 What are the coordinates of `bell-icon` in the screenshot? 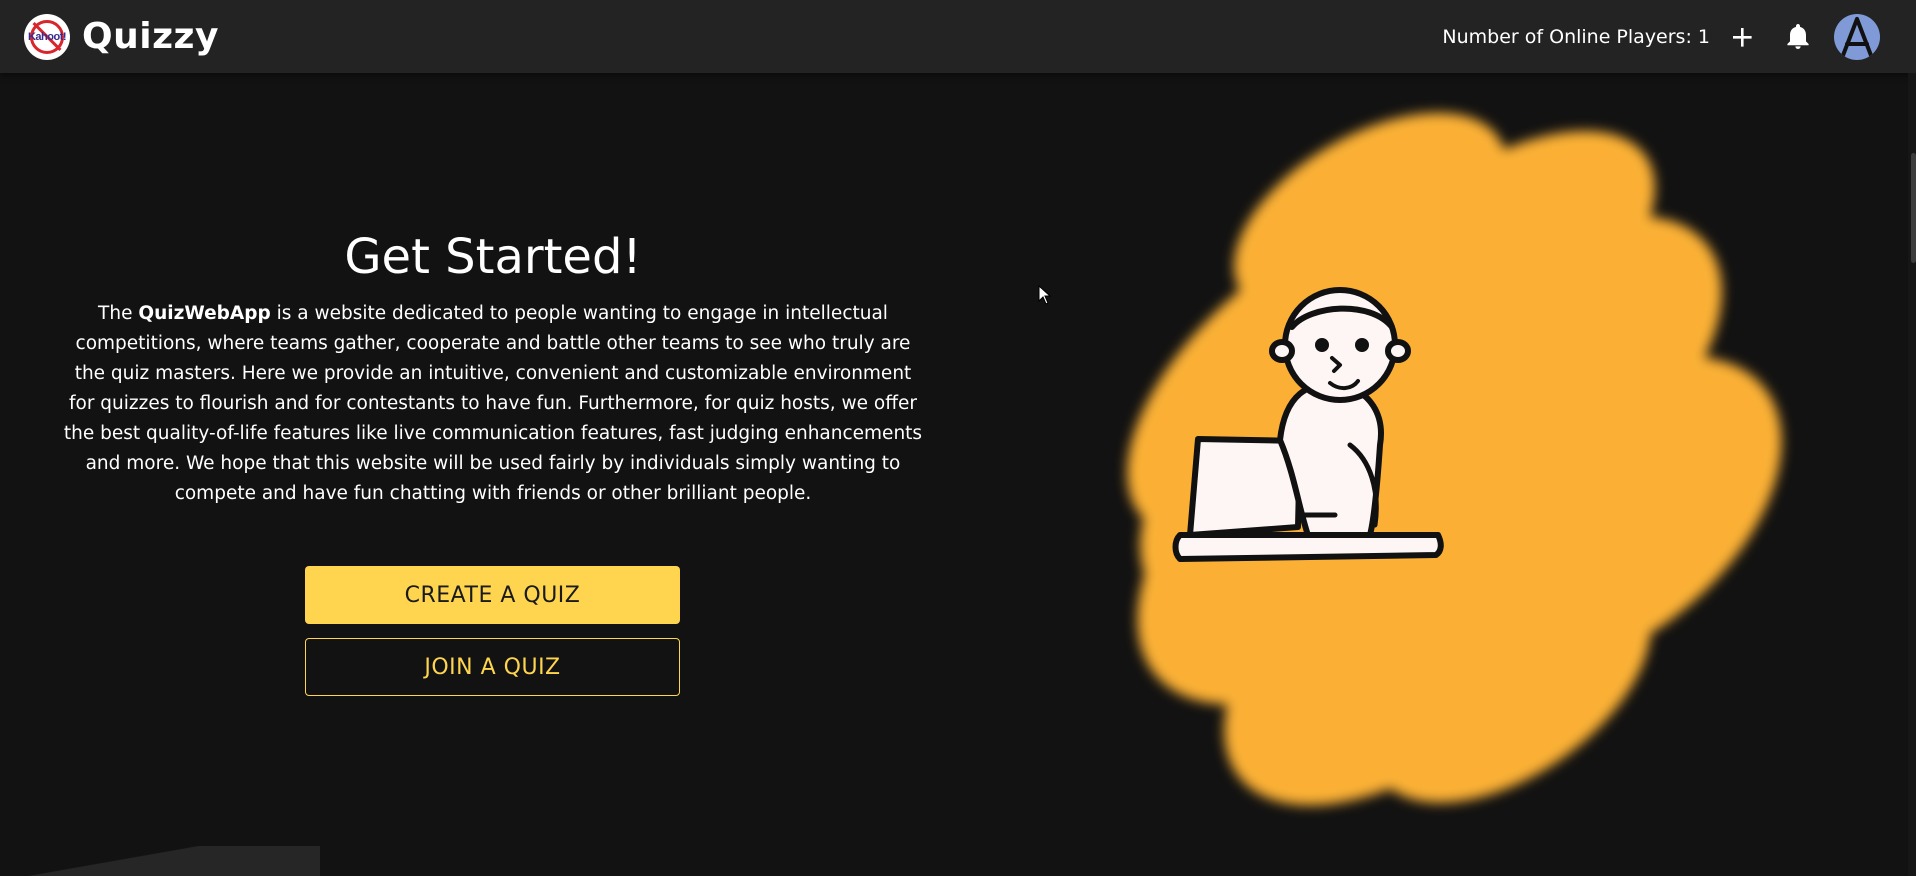 It's located at (1798, 36).